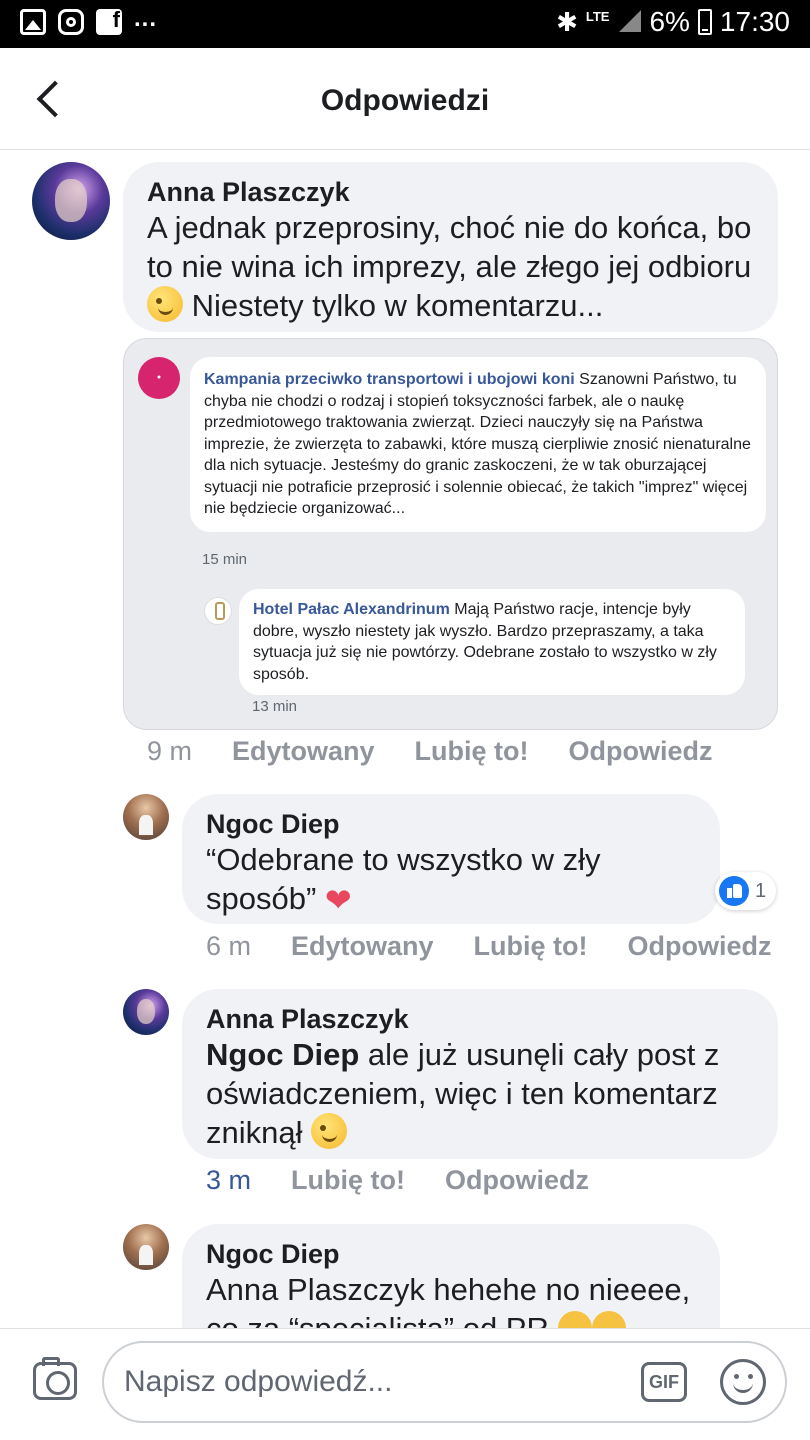 The image size is (810, 1440). What do you see at coordinates (109, 22) in the screenshot?
I see `facebook-notification-icon: f` at bounding box center [109, 22].